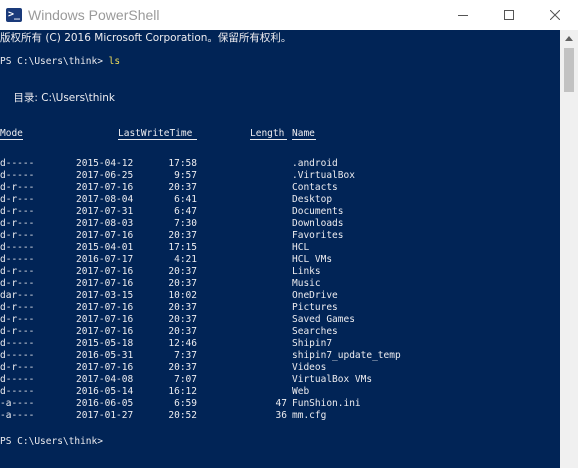 The height and width of the screenshot is (468, 578). I want to click on list-item: -a---- 2017-01-27 20:52 36 mm.cfg, so click(280, 416).